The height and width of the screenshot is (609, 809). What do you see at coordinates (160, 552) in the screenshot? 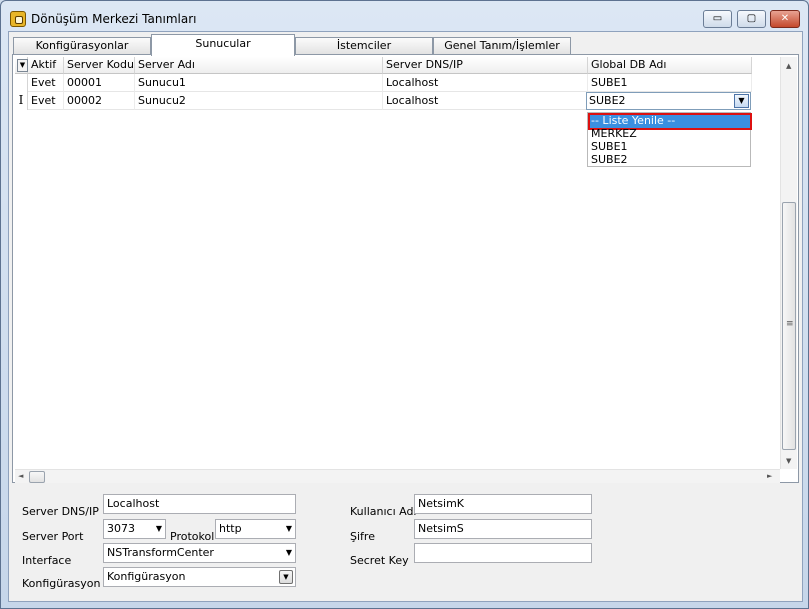
I see `interface-value: NSTransformCenter` at bounding box center [160, 552].